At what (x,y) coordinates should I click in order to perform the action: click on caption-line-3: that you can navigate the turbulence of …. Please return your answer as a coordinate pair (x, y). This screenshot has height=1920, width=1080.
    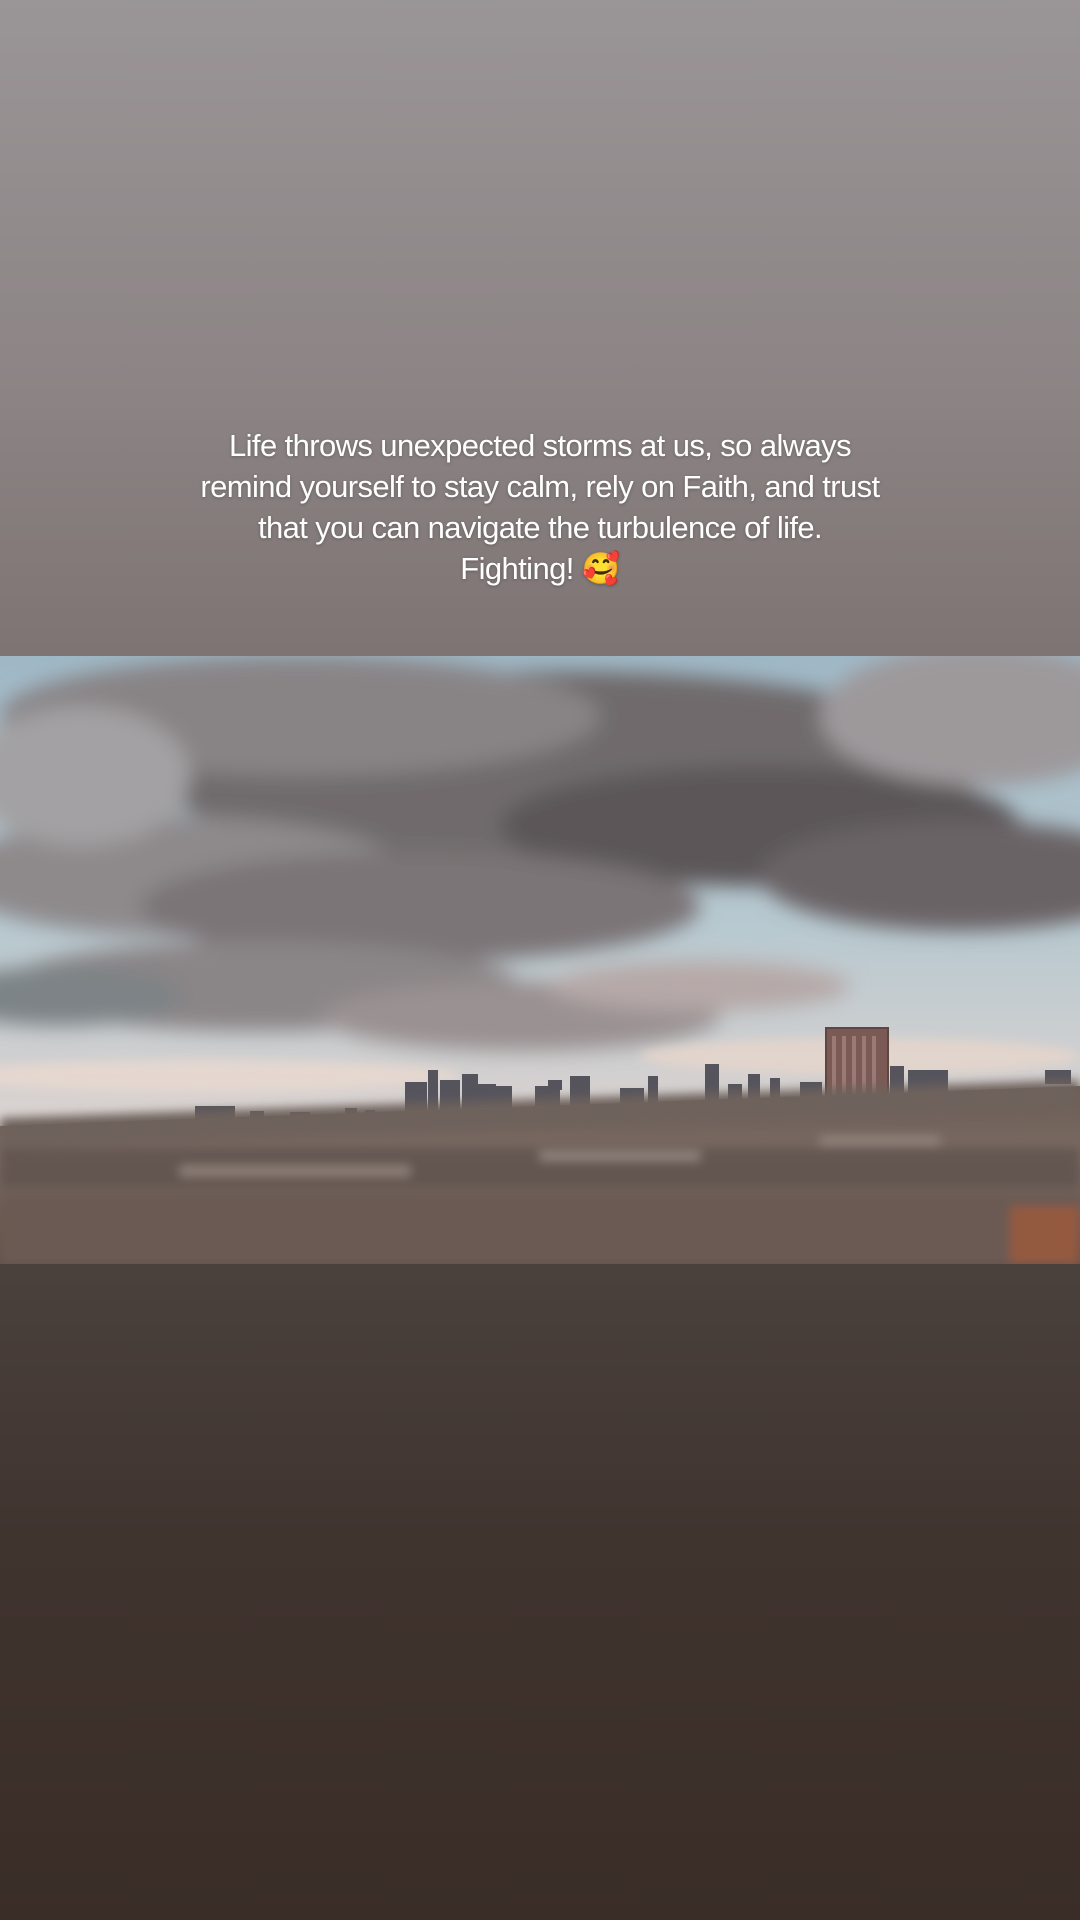
    Looking at the image, I should click on (540, 527).